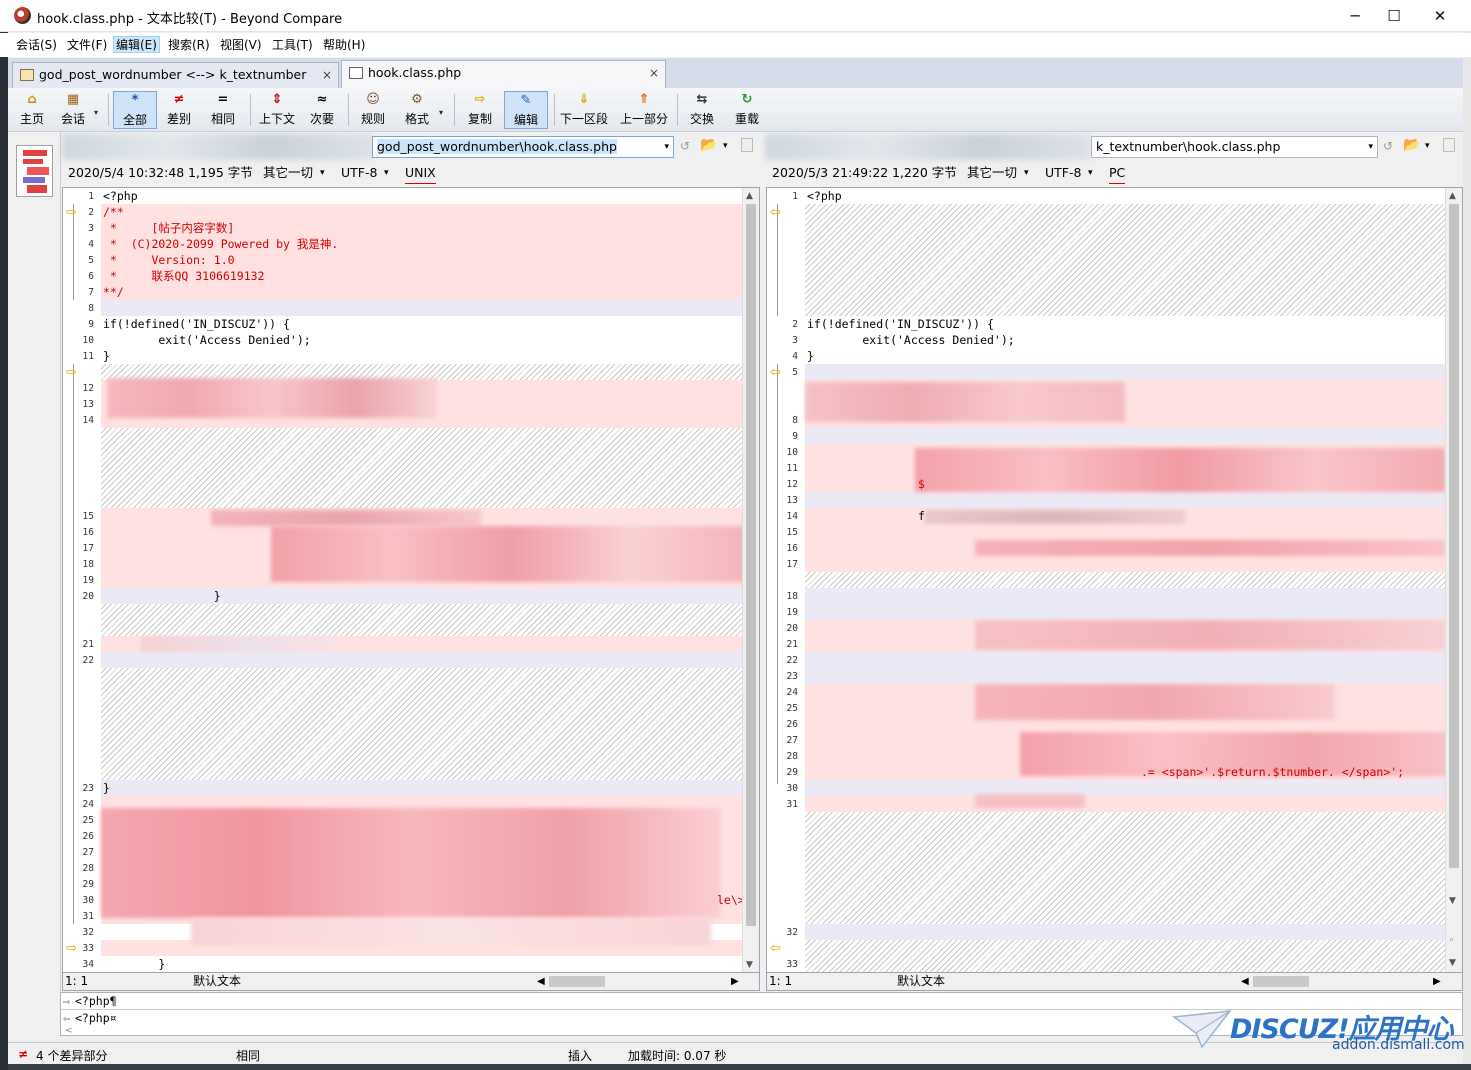 This screenshot has width=1471, height=1070. I want to click on reload-button: ↻ 重载, so click(747, 110).